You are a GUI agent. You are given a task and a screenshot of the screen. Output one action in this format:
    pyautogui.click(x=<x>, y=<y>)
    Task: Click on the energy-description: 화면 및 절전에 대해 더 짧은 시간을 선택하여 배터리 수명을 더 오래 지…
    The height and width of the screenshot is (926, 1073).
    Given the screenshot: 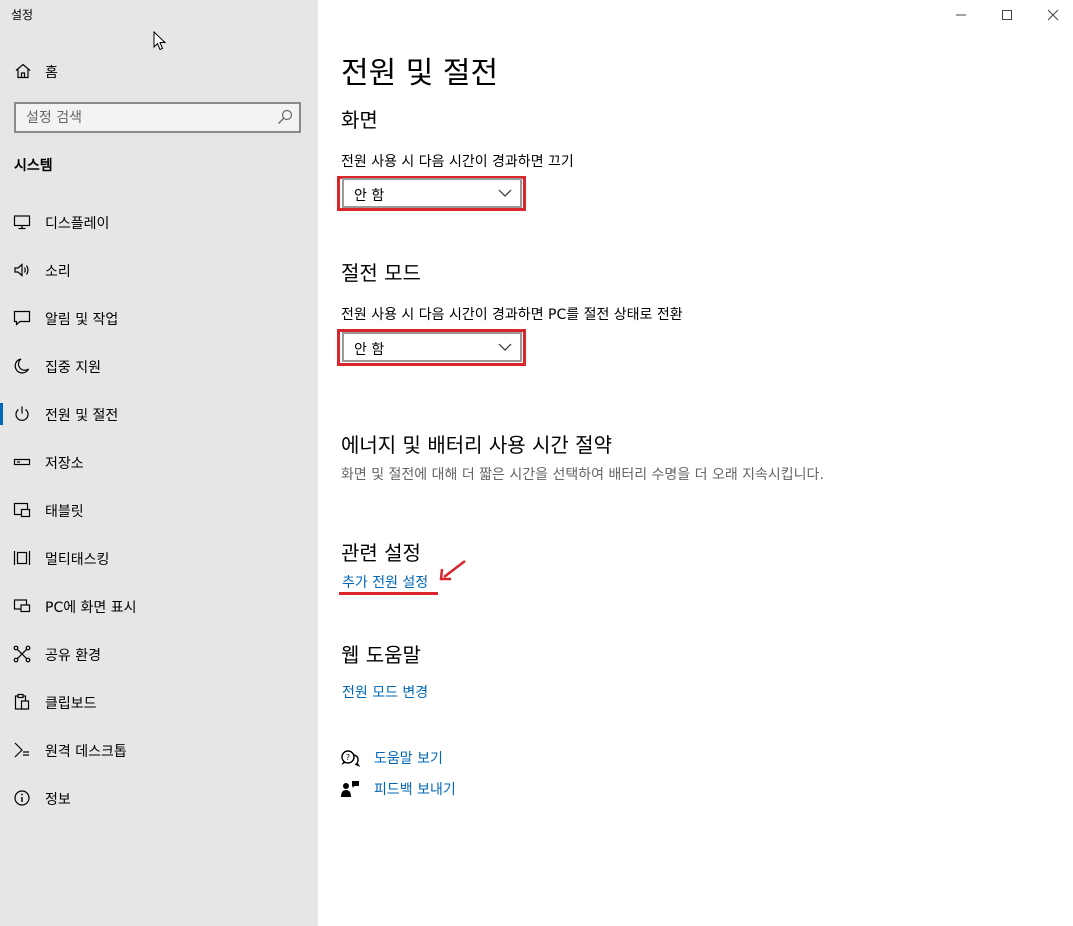 What is the action you would take?
    pyautogui.click(x=582, y=475)
    